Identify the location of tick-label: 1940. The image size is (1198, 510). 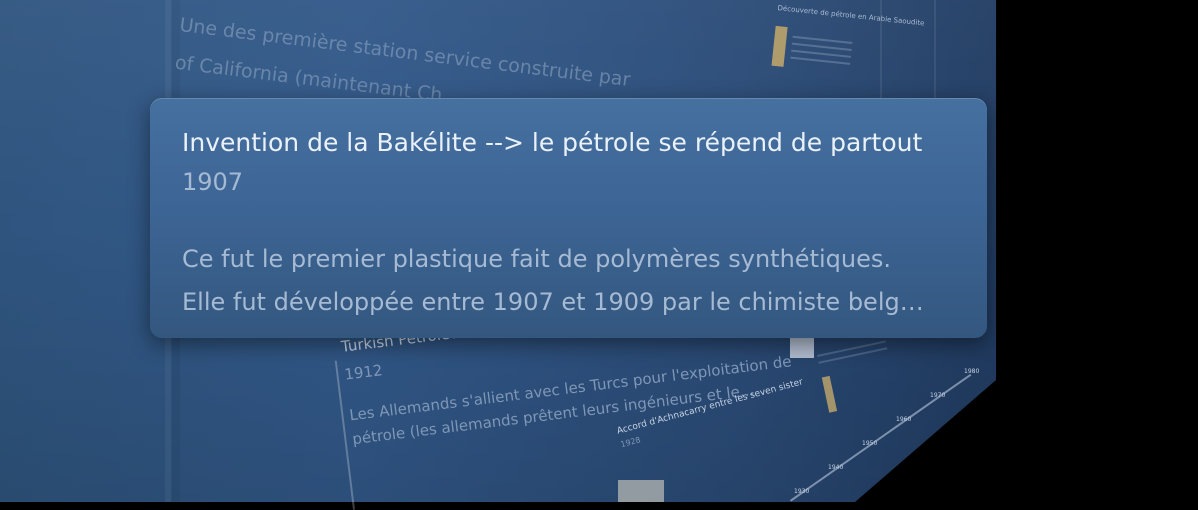
(836, 467).